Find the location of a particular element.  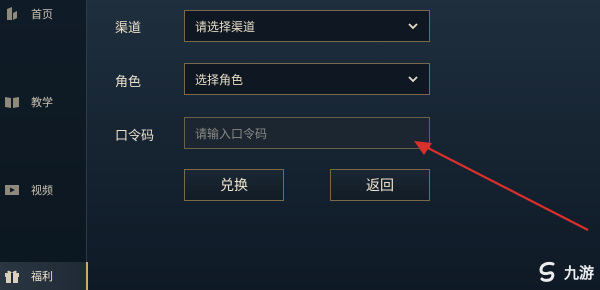

watermark: 九游 is located at coordinates (565, 272).